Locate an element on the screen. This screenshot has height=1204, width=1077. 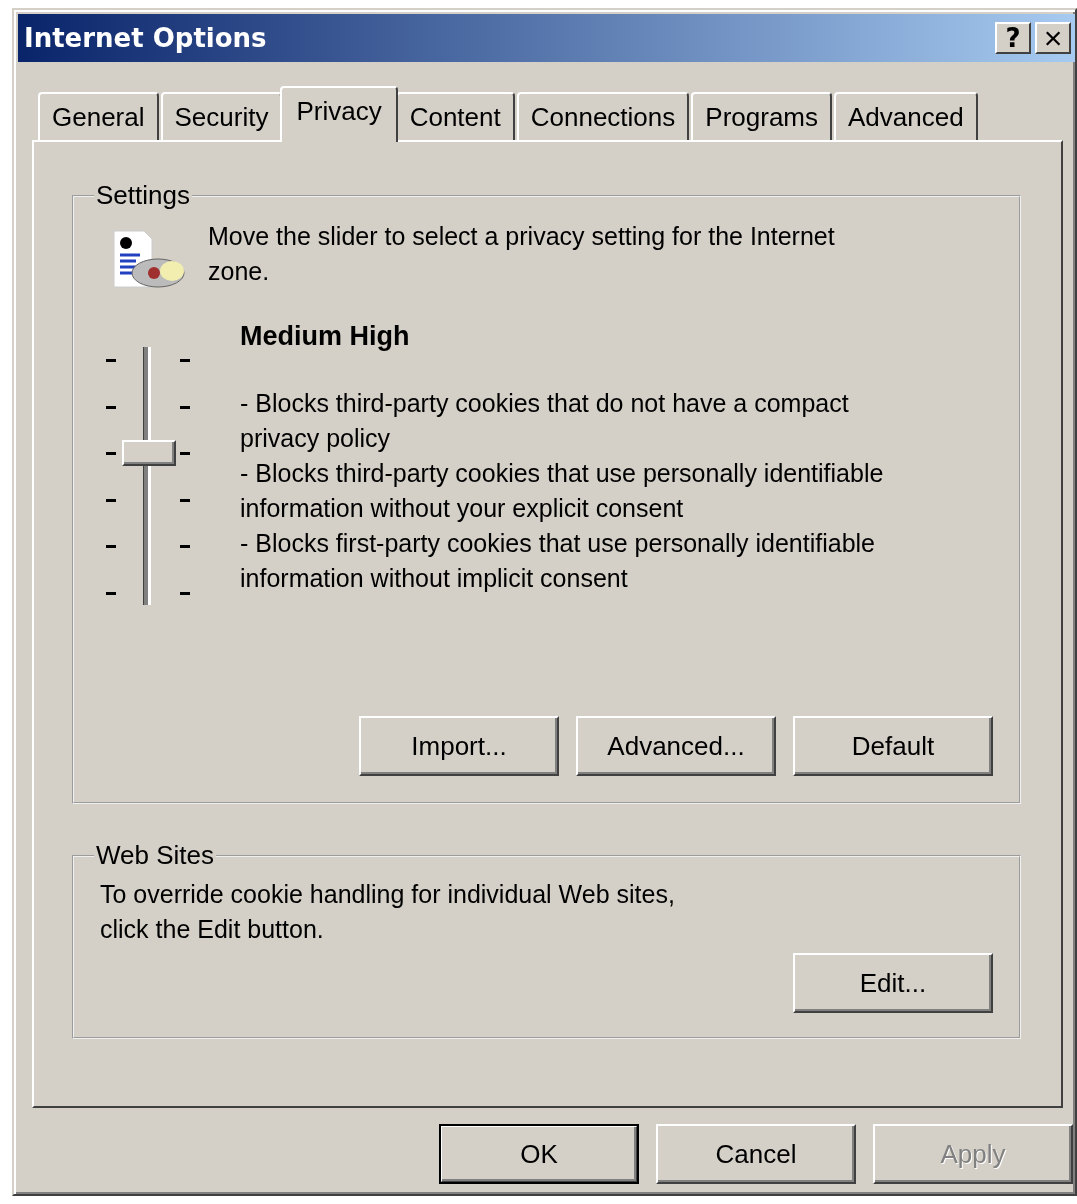
settings-button: Default is located at coordinates (893, 746).